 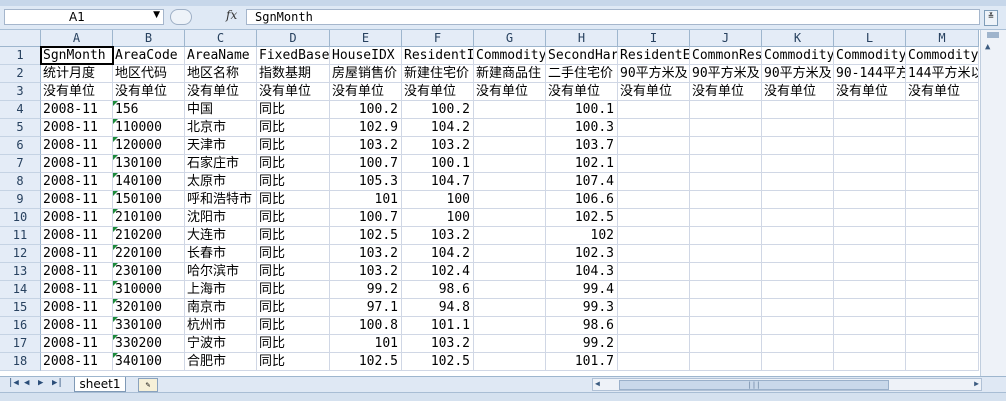 What do you see at coordinates (438, 326) in the screenshot?
I see `grid-cell: 101.1` at bounding box center [438, 326].